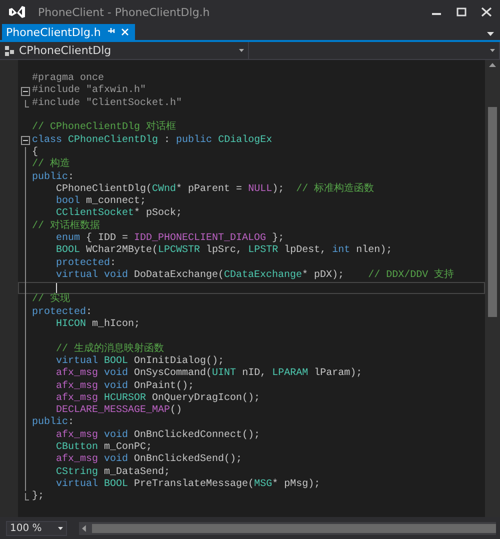 The image size is (500, 539). I want to click on code-line: DECLARE_MESSAGE_MAP(), so click(119, 410).